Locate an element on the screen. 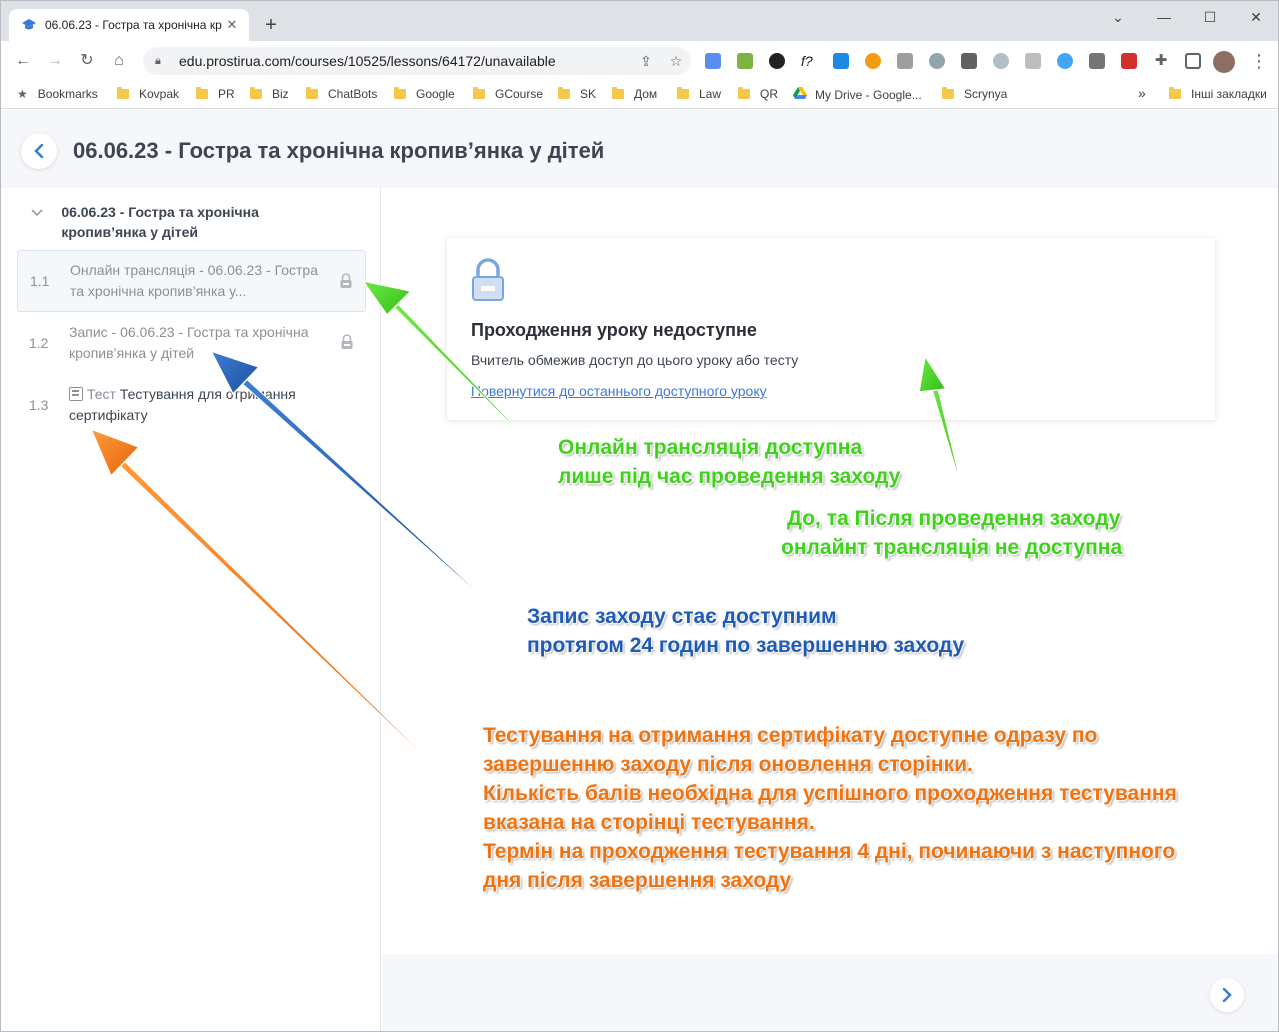 This screenshot has width=1279, height=1032. bookmark-folder: ChatBots is located at coordinates (341, 94).